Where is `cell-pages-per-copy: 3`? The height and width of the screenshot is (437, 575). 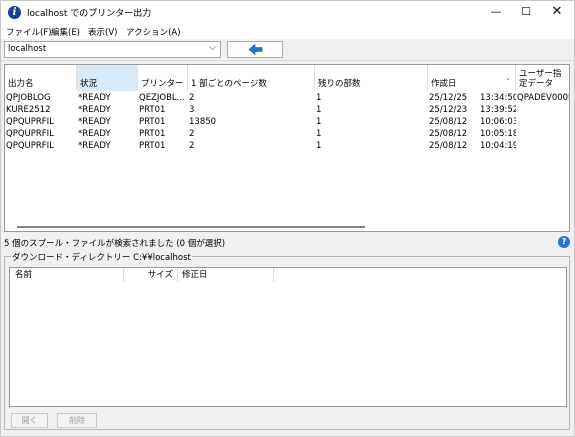 cell-pages-per-copy: 3 is located at coordinates (192, 110).